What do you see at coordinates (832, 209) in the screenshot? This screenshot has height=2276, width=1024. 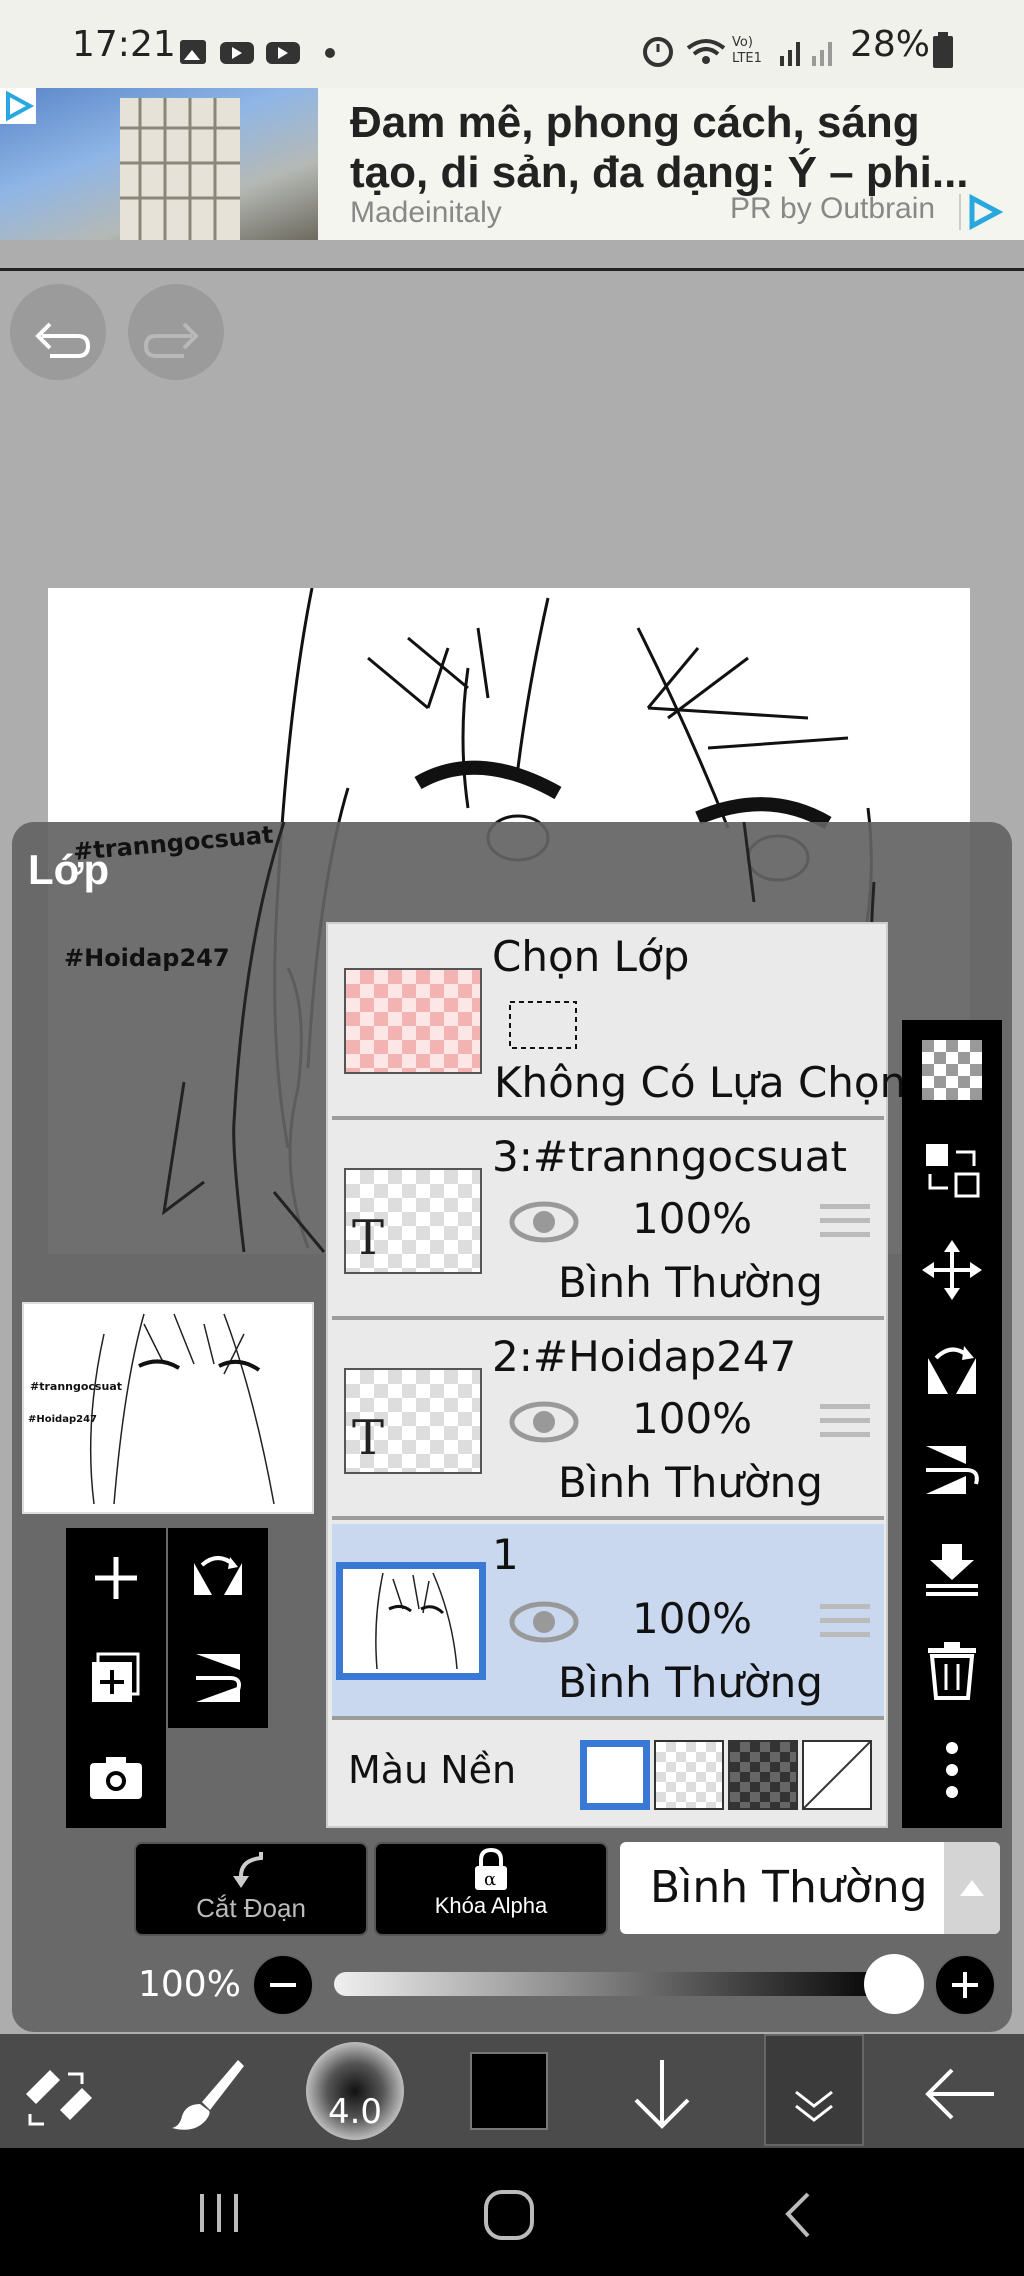 I see `ad-provider: PR by Outbrain` at bounding box center [832, 209].